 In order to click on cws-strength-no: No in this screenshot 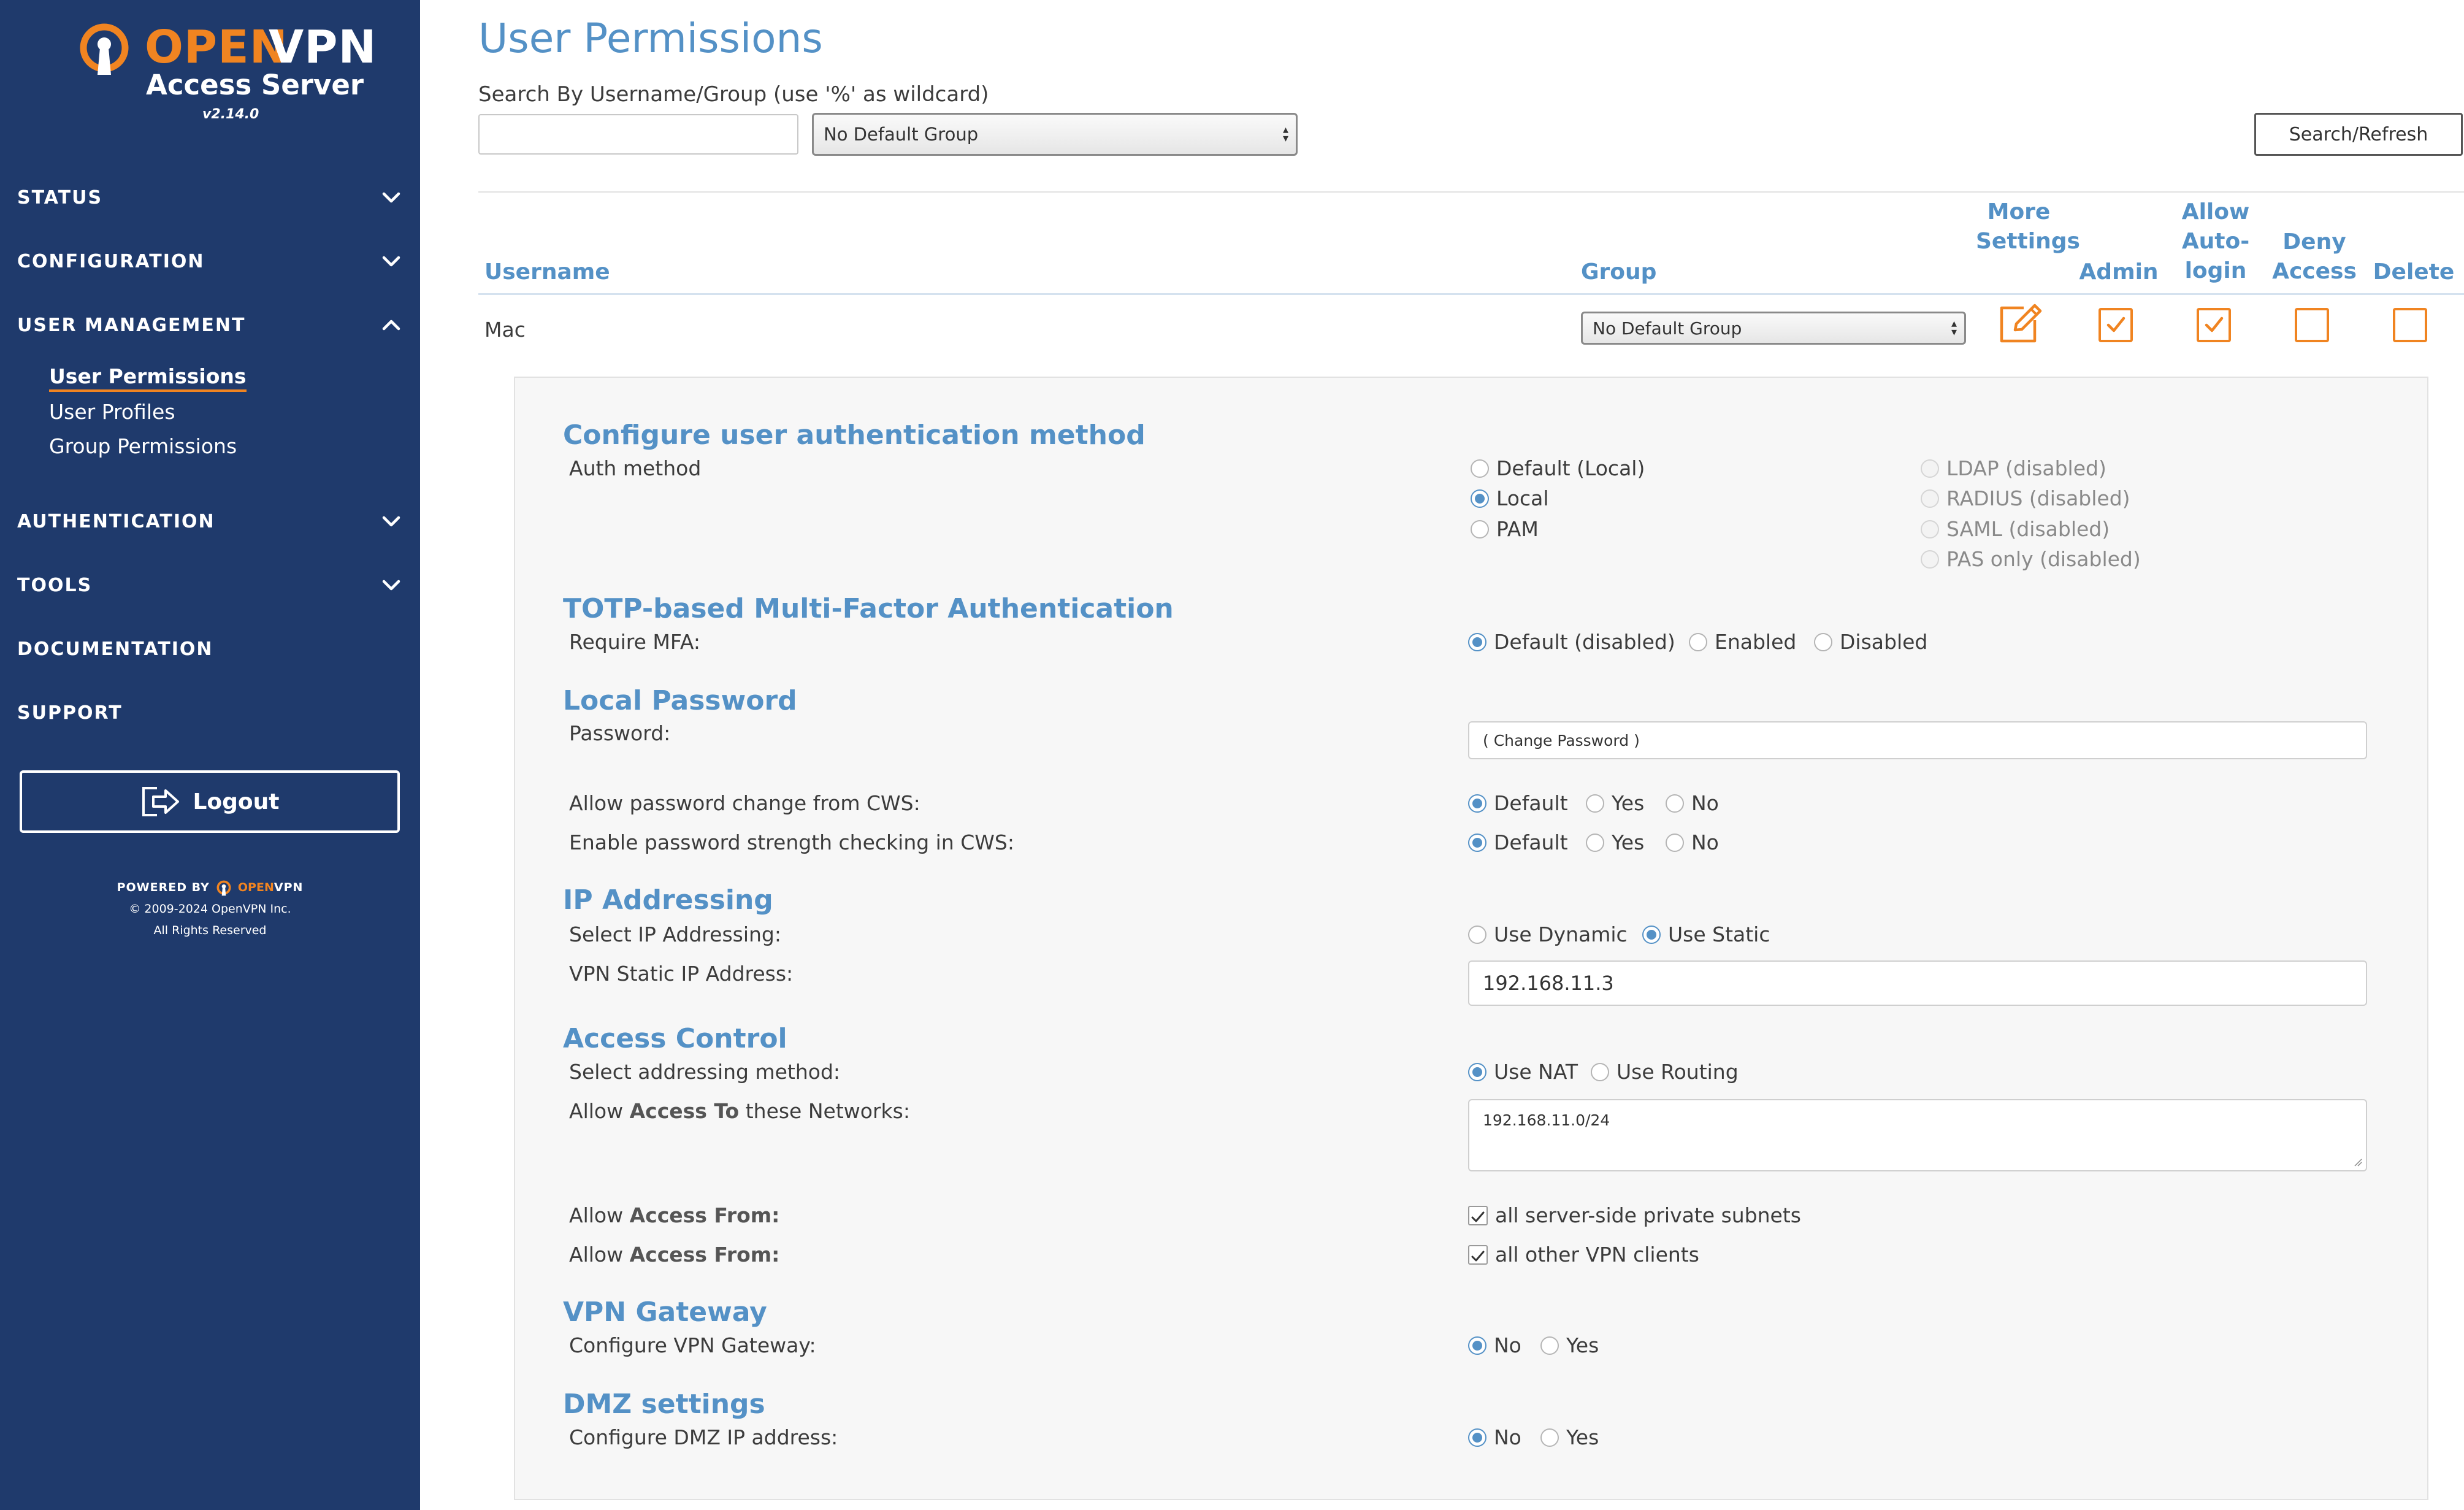, I will do `click(1692, 842)`.